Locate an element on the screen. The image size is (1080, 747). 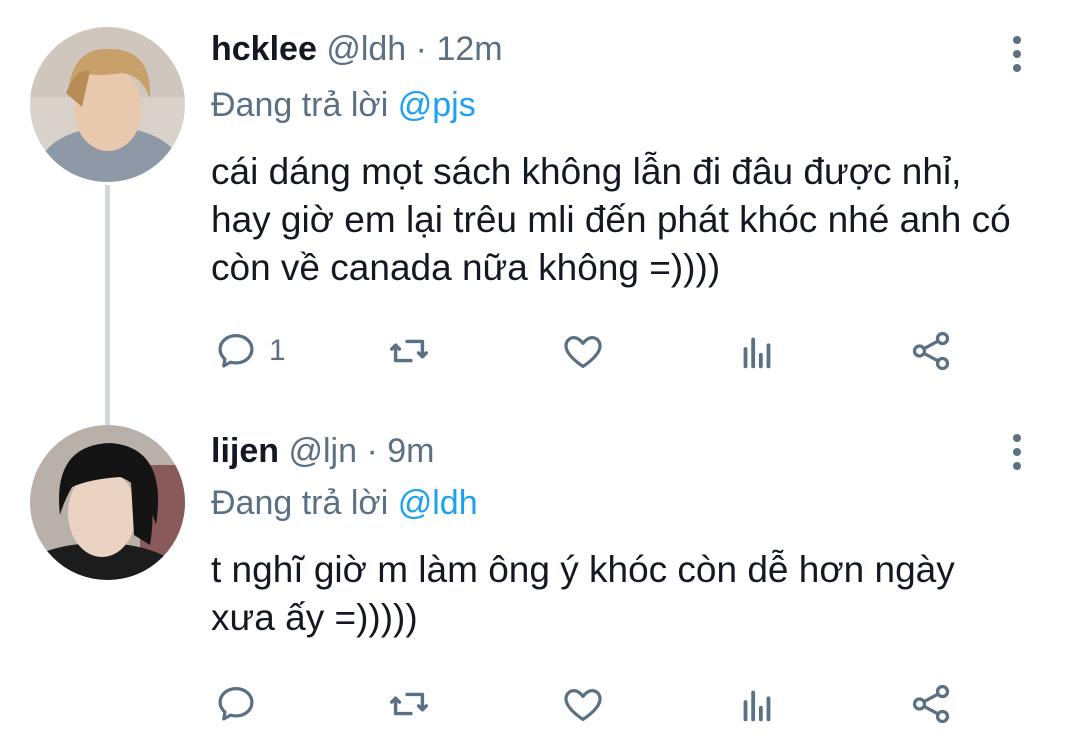
timestamp: 9m is located at coordinates (410, 451).